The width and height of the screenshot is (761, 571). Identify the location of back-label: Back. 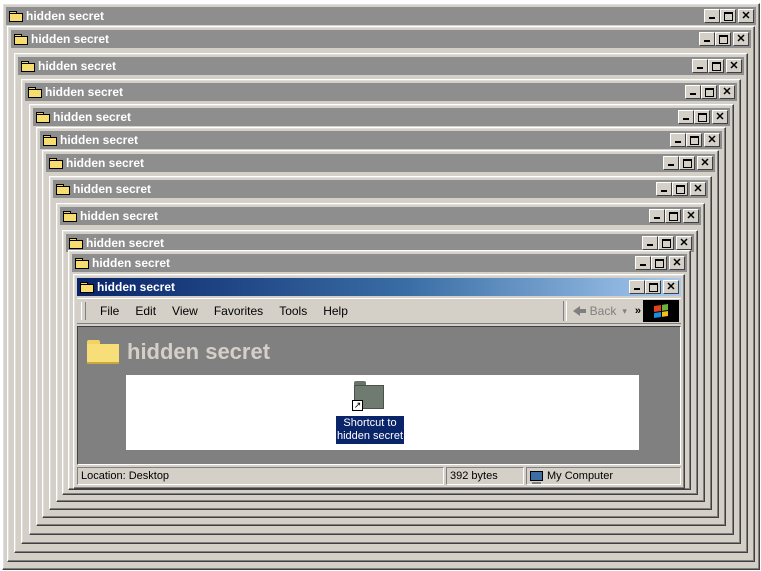
(603, 311).